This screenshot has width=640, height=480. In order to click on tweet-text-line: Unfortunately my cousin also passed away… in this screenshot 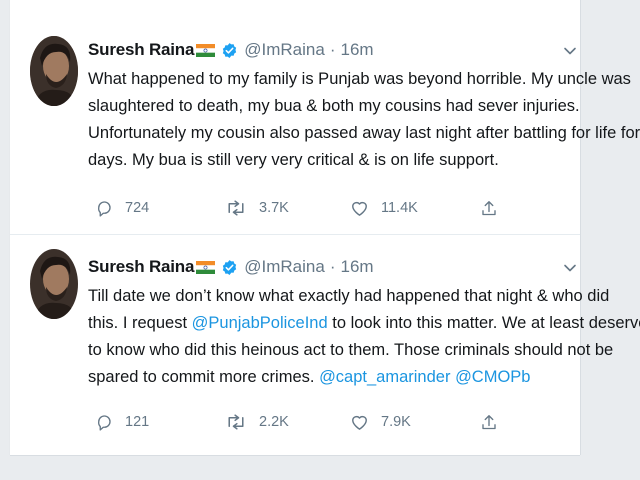, I will do `click(364, 133)`.